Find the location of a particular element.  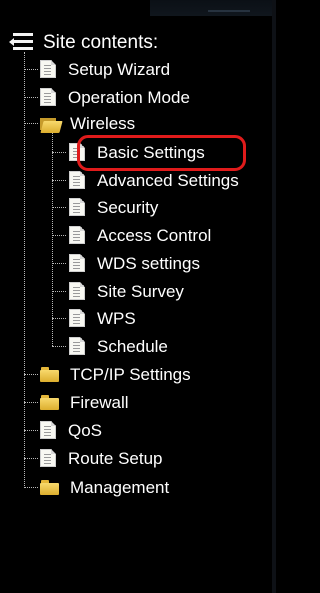

tree-item-access-control: Access Control is located at coordinates (140, 235).